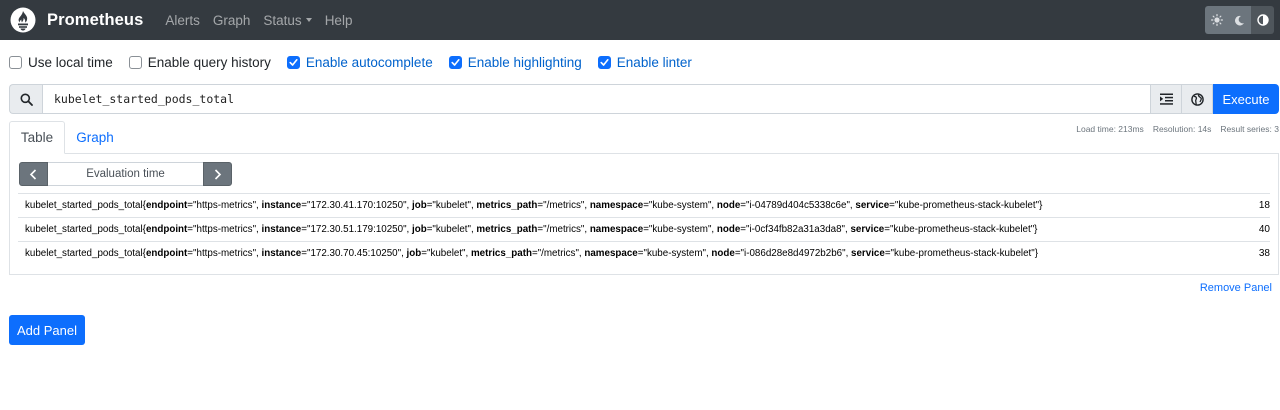 The height and width of the screenshot is (410, 1280). I want to click on theme-auto-button, so click(1262, 20).